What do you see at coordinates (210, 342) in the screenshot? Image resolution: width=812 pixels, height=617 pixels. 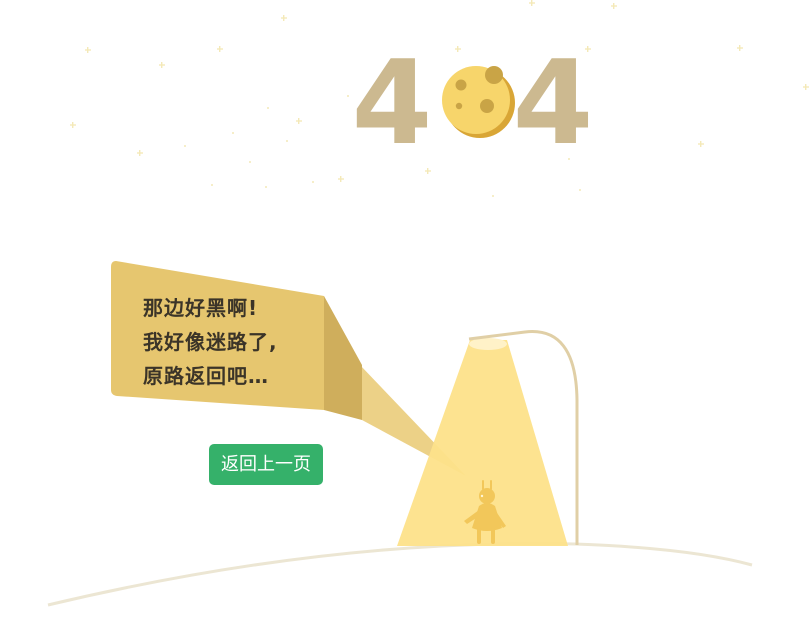 I see `speech-line: 我好像迷路了,` at bounding box center [210, 342].